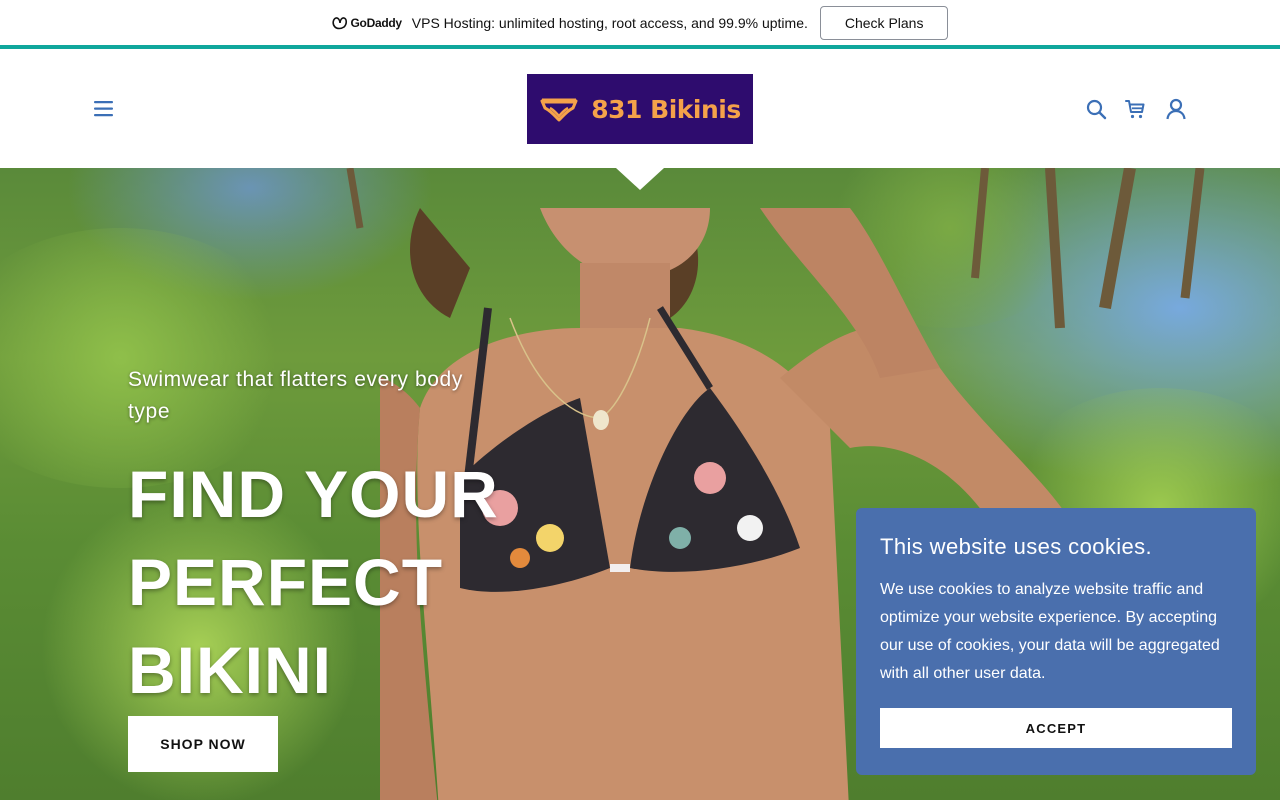 Image resolution: width=1280 pixels, height=800 pixels. I want to click on godaddy-icon, so click(339, 22).